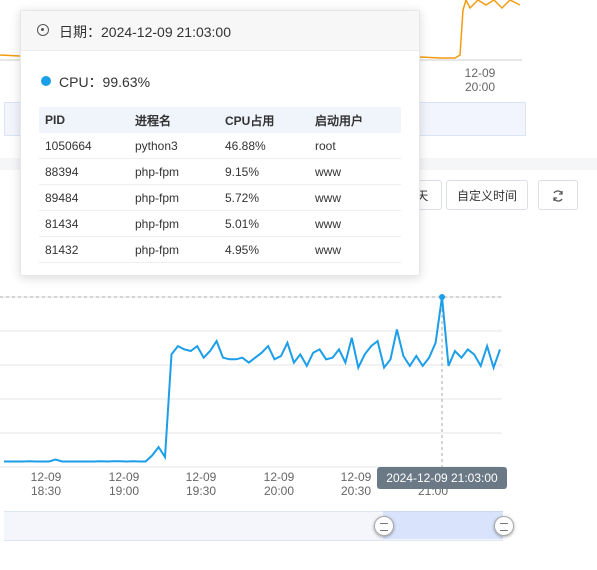  Describe the element at coordinates (384, 526) in the screenshot. I see `zoom-handle-left` at that location.